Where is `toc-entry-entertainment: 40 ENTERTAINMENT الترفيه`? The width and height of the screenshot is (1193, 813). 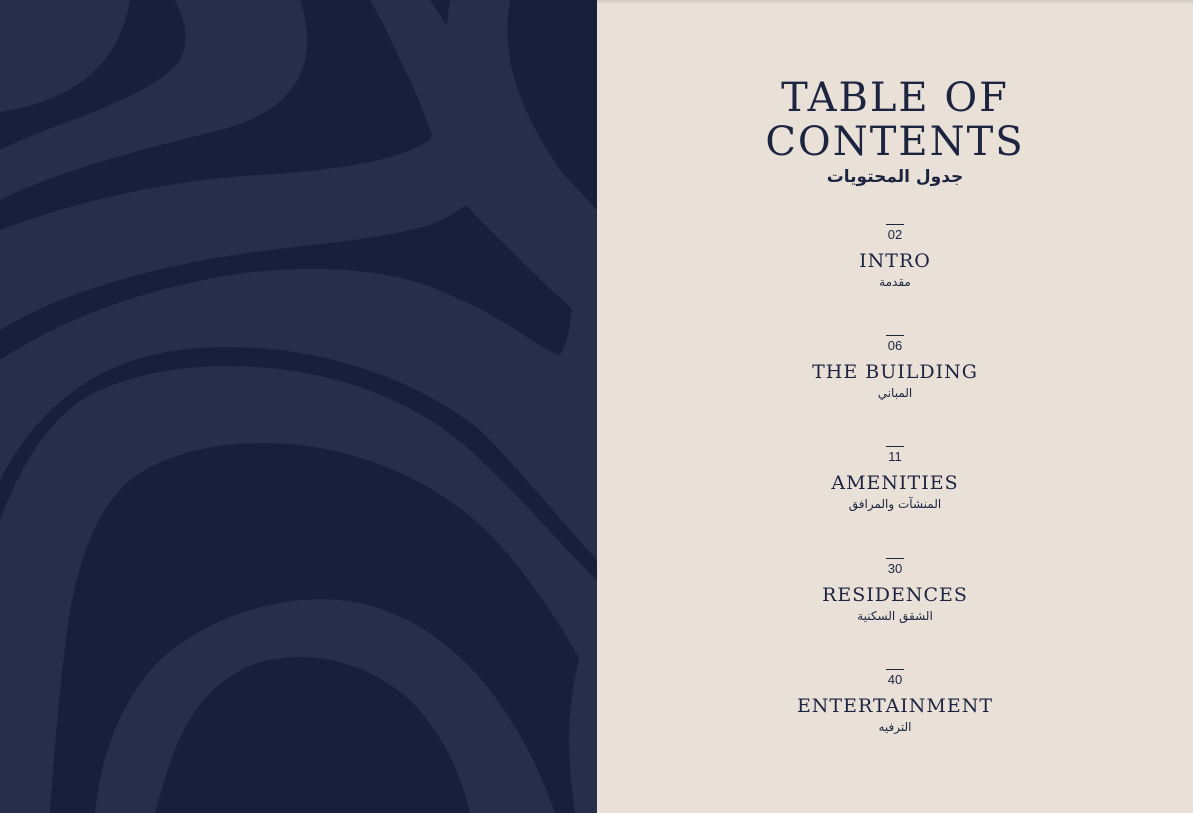
toc-entry-entertainment: 40 ENTERTAINMENT الترفيه is located at coordinates (895, 702).